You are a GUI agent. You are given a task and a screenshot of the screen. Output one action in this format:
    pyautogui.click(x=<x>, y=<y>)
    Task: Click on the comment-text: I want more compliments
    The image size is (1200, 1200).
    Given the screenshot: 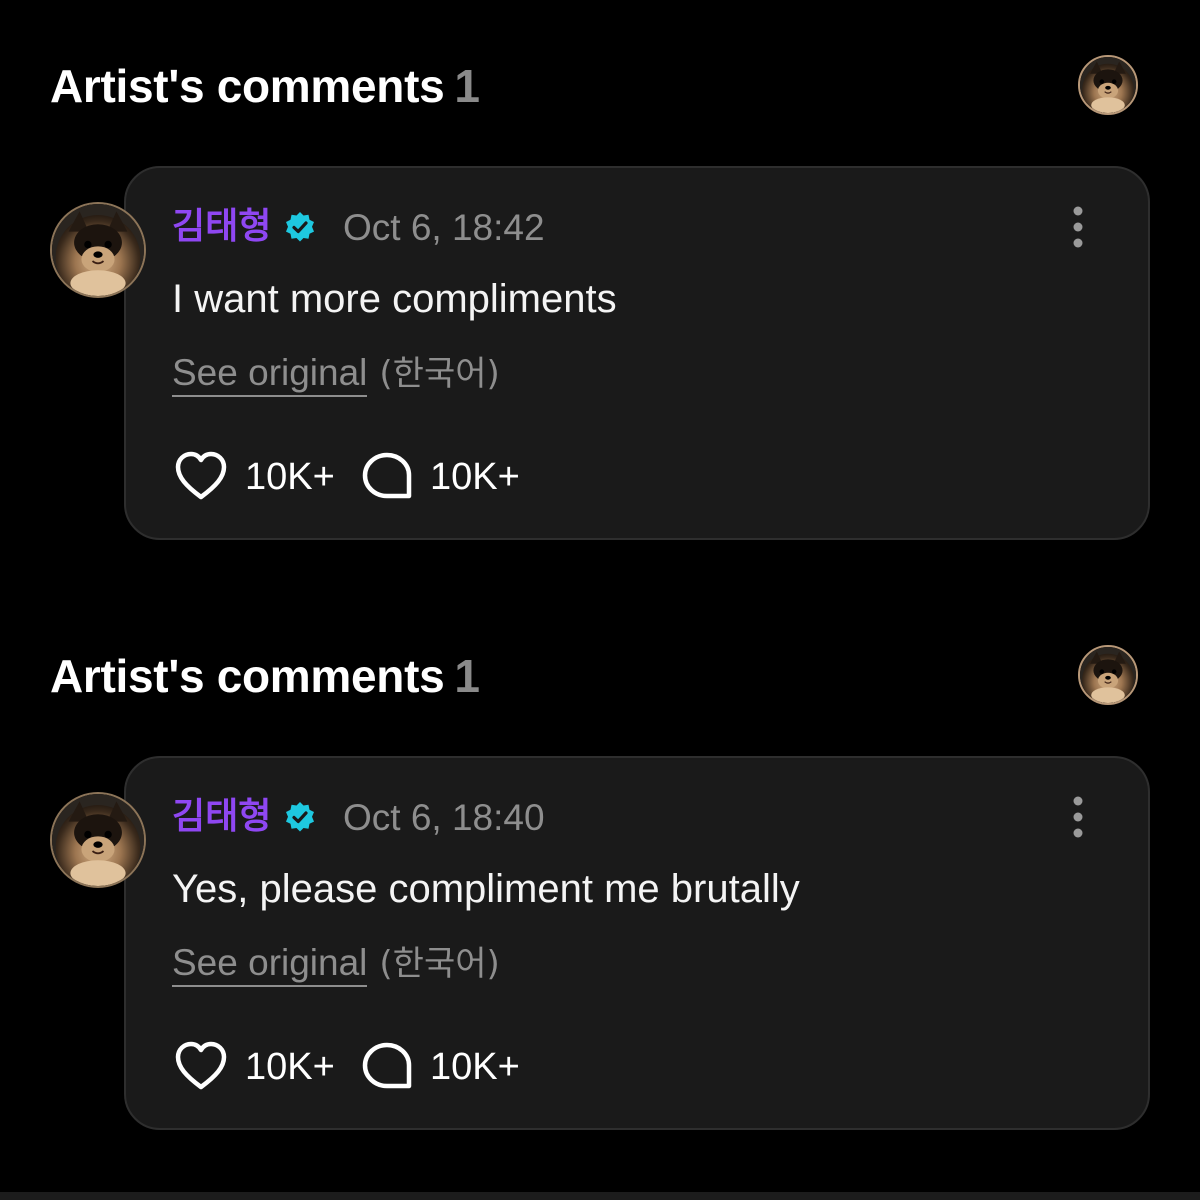 What is the action you would take?
    pyautogui.click(x=394, y=299)
    